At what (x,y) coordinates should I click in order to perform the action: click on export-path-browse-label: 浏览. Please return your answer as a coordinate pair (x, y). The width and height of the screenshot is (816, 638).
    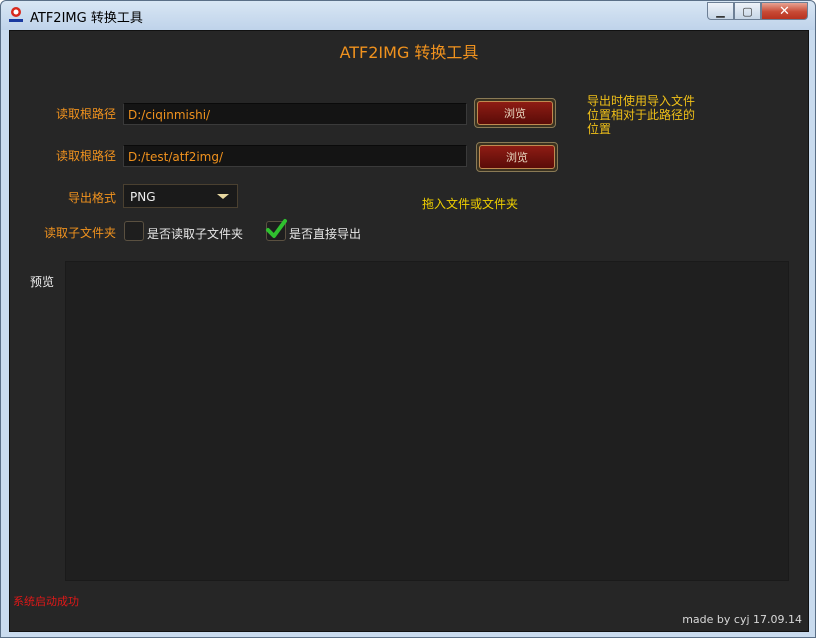
    Looking at the image, I should click on (517, 157).